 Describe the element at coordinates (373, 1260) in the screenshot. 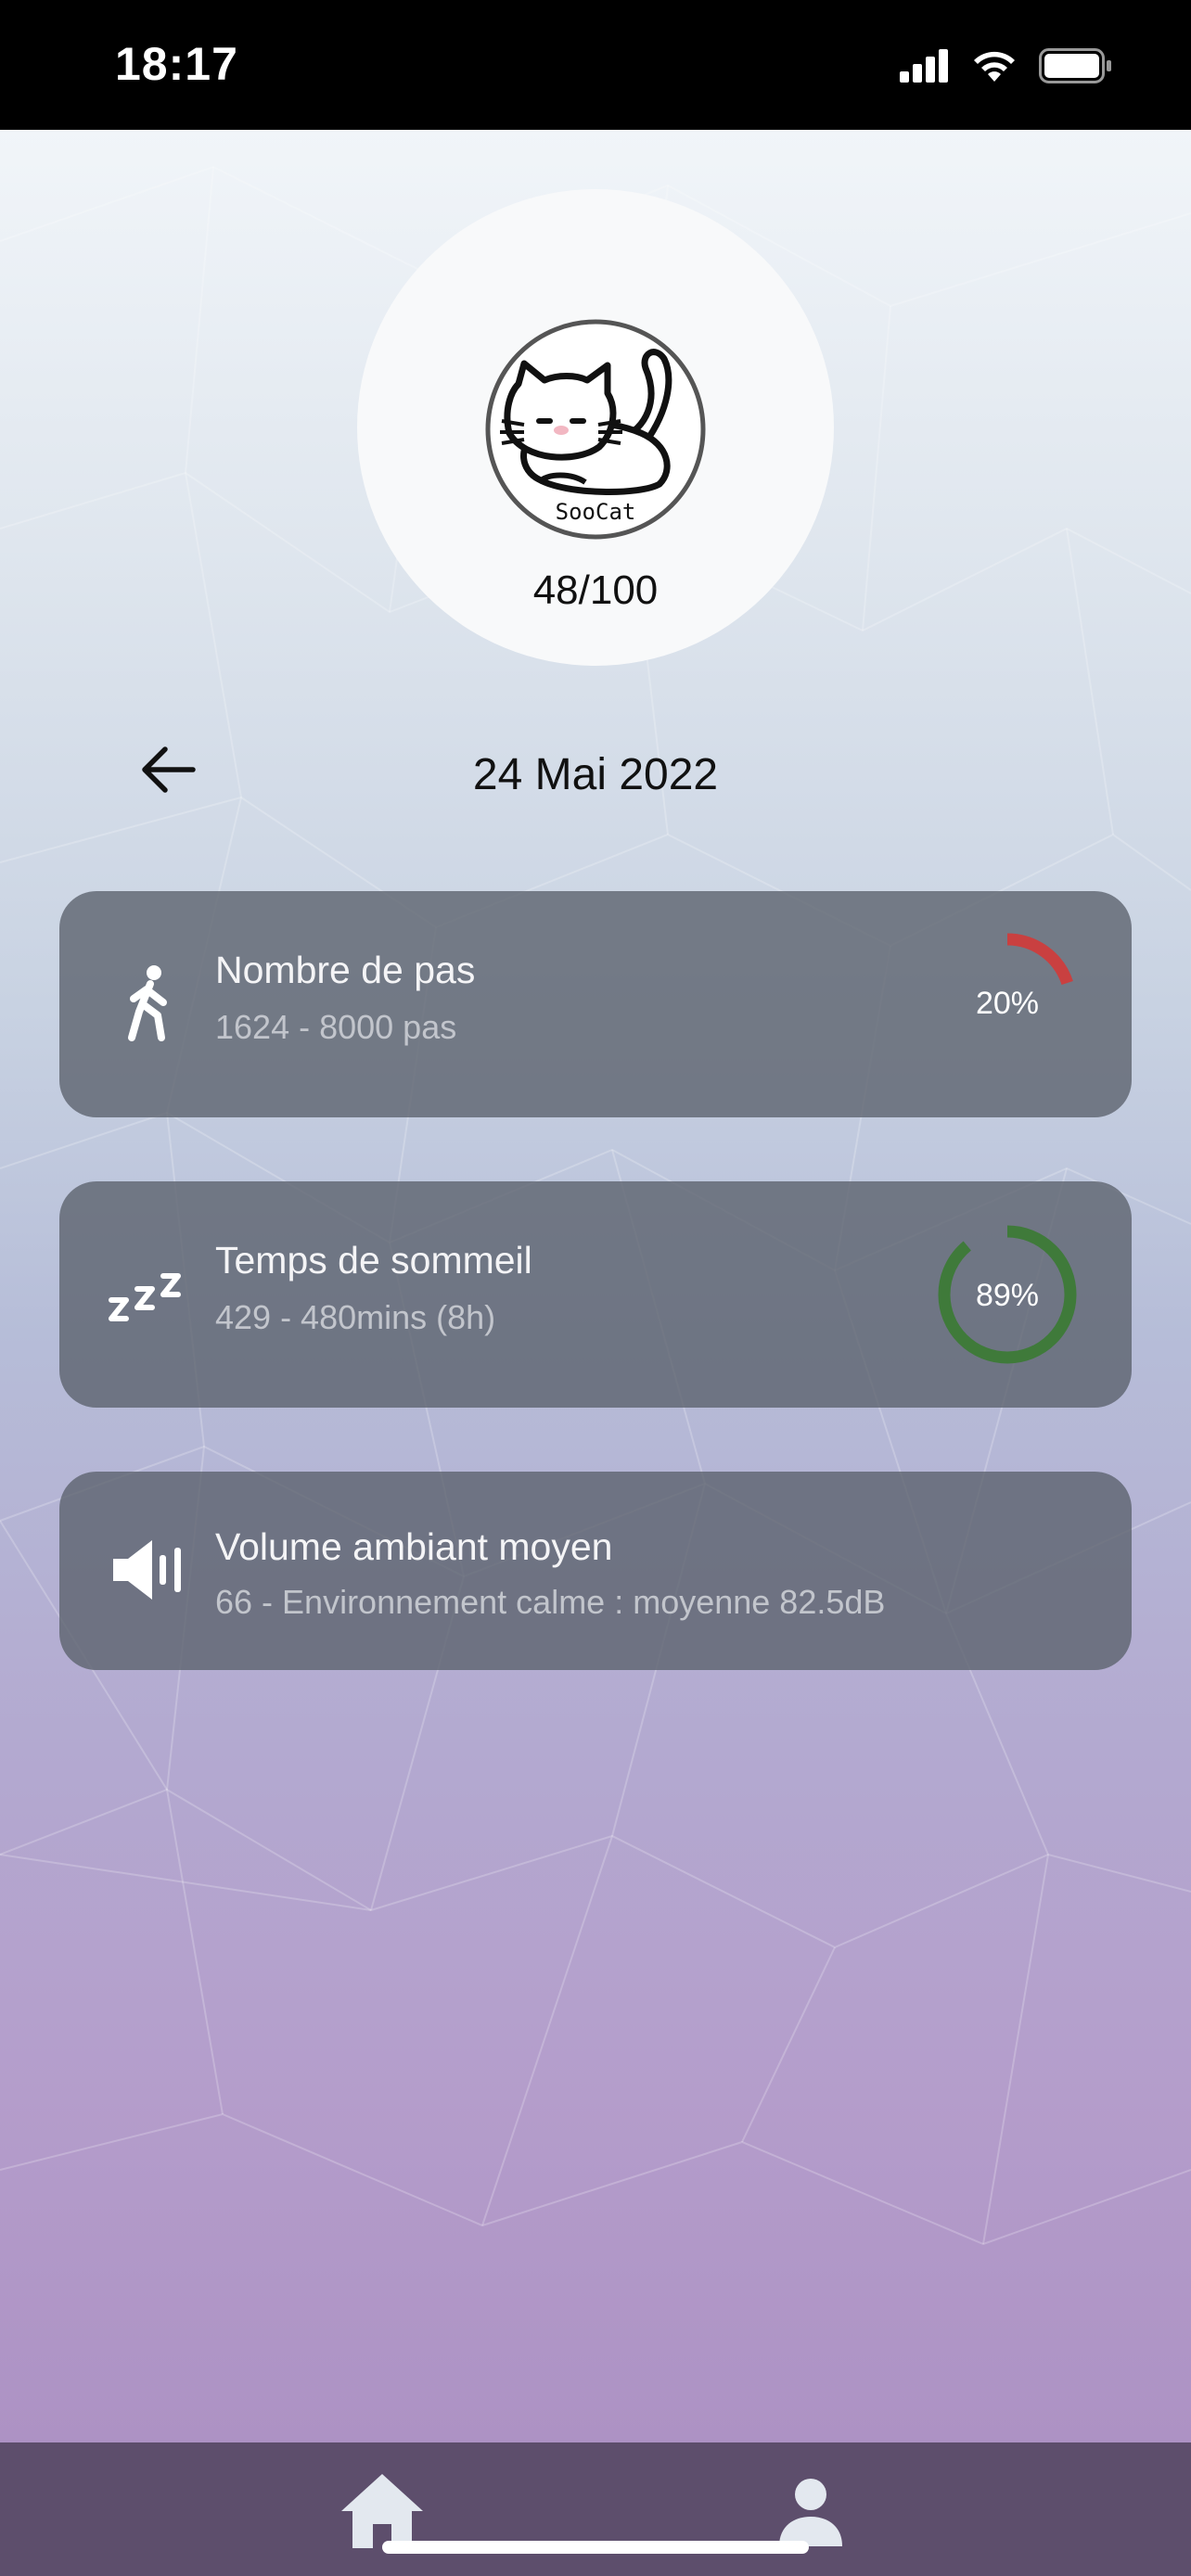

I see `sleep-title: Temps de sommeil` at that location.